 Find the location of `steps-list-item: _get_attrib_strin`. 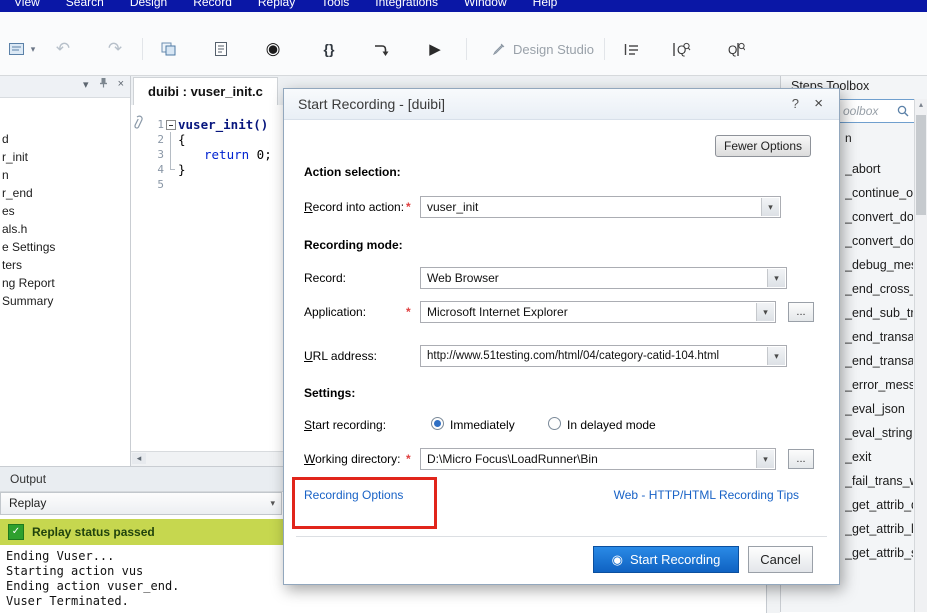

steps-list-item: _get_attrib_strin is located at coordinates (879, 553).